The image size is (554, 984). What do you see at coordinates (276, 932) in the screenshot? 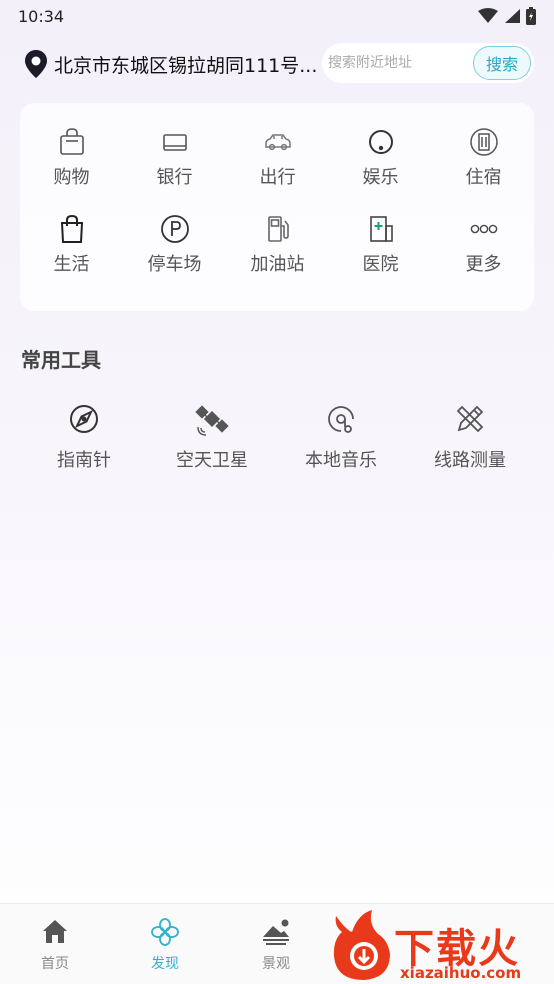
I see `landscape-icon` at bounding box center [276, 932].